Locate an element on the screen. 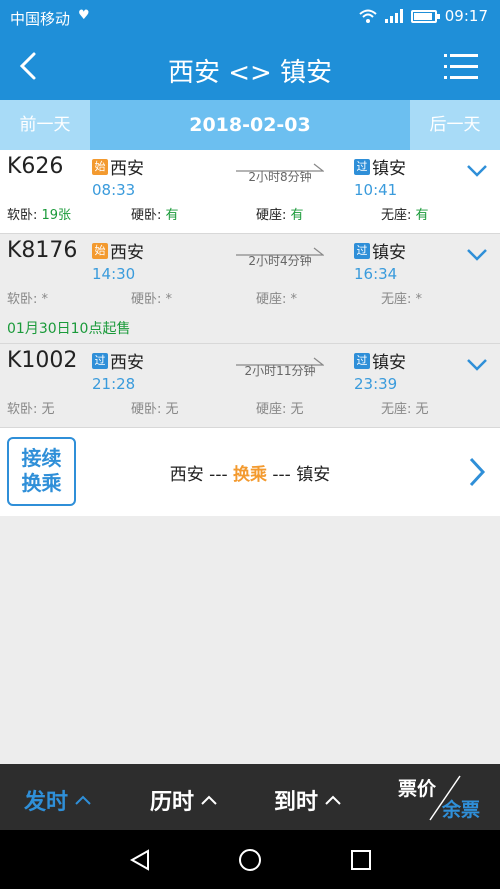 The image size is (500, 889). wifi-icon is located at coordinates (368, 16).